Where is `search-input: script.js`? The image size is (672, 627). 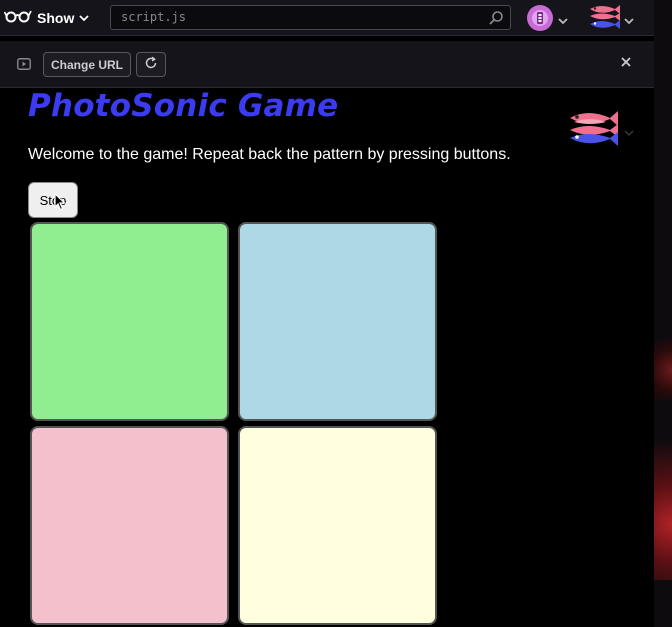
search-input: script.js is located at coordinates (310, 17).